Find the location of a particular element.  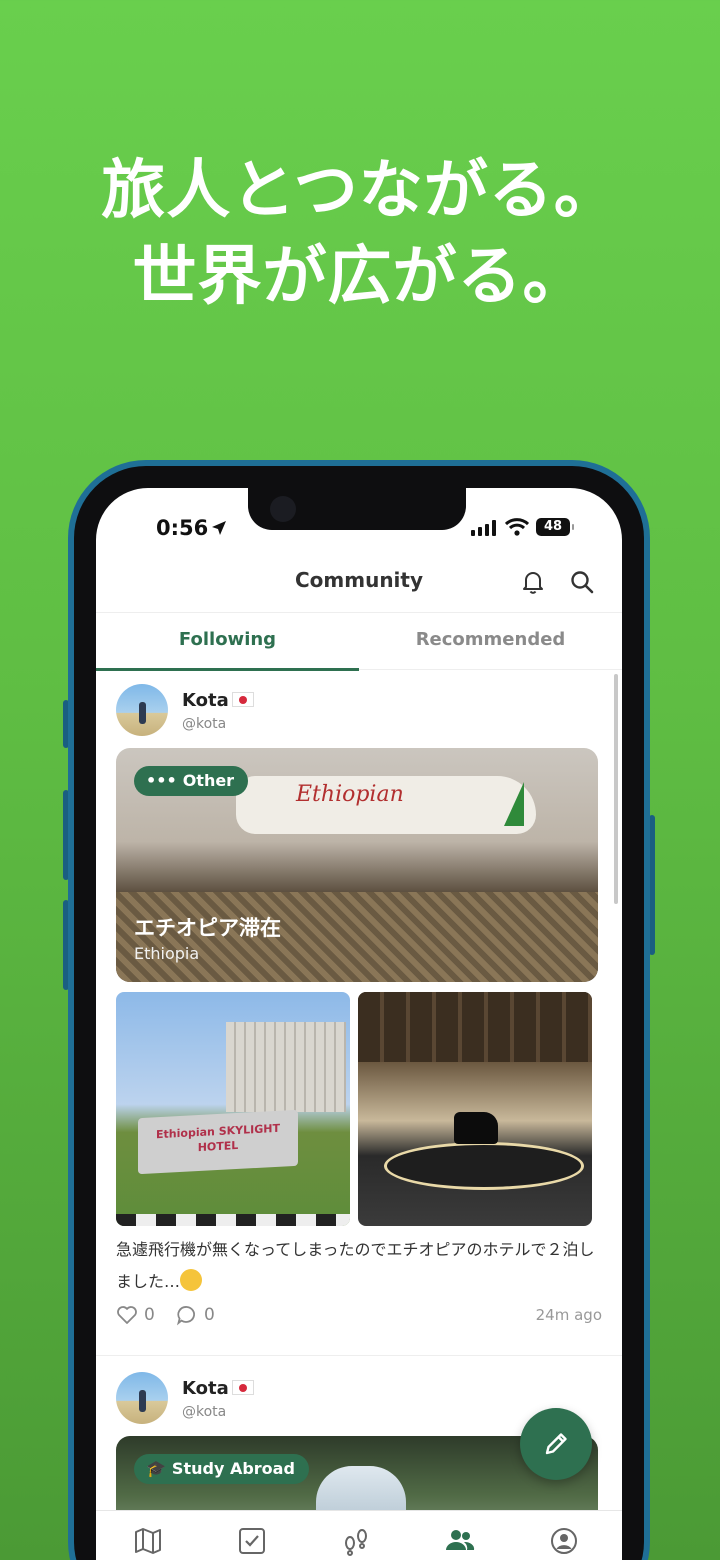

scrollbar is located at coordinates (616, 789).